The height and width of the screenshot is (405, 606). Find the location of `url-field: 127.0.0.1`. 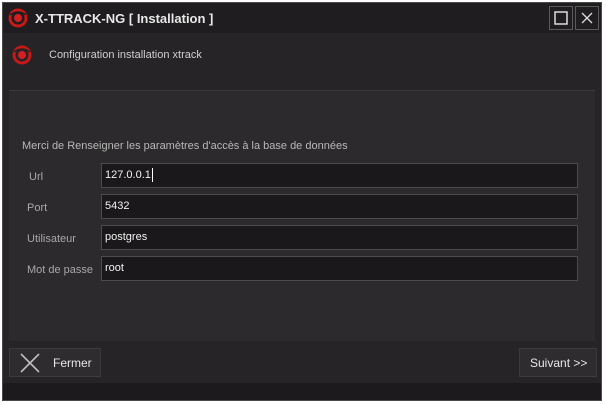

url-field: 127.0.0.1 is located at coordinates (339, 175).